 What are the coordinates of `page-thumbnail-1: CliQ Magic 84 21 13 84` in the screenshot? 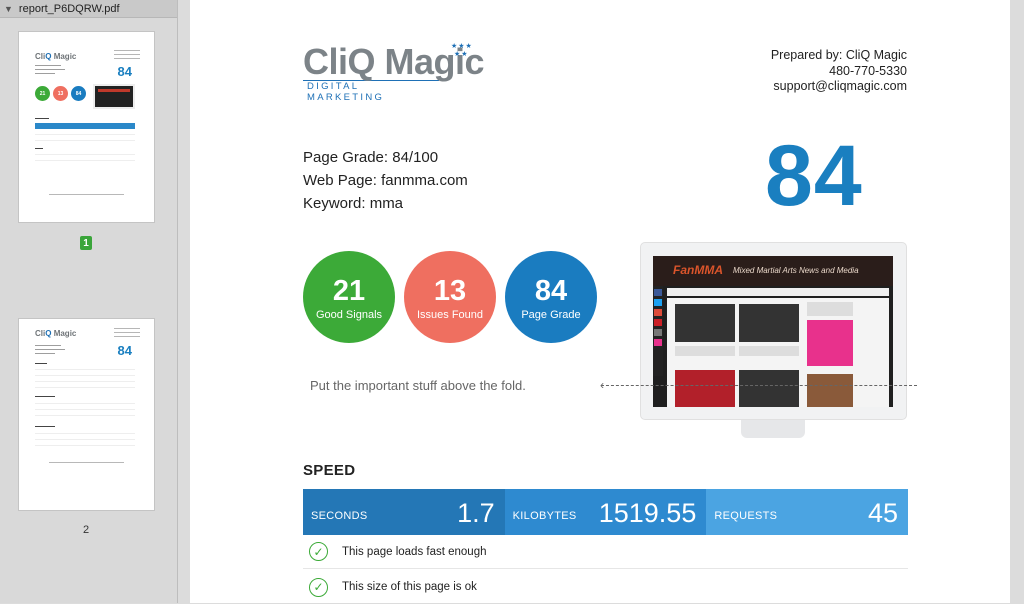 It's located at (86, 127).